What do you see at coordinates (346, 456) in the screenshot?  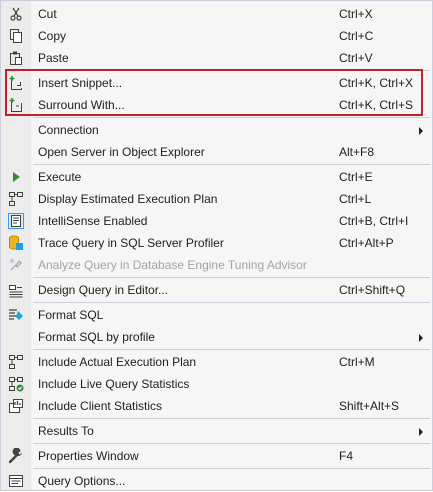 I see `menu-item-shortcut: F4` at bounding box center [346, 456].